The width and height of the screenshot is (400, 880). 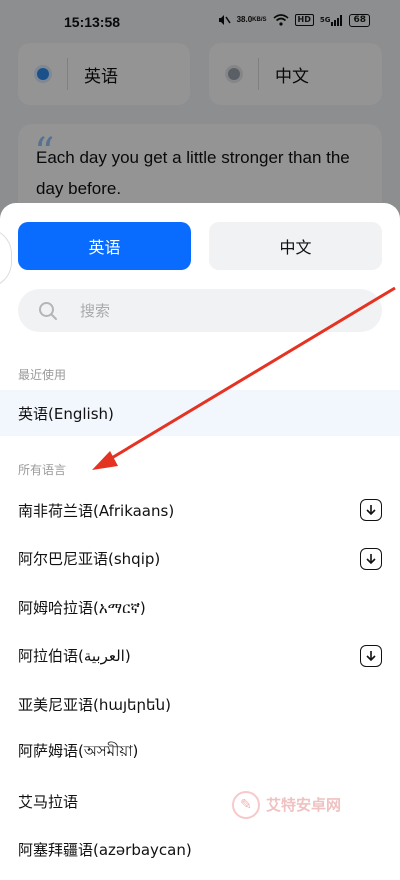 I want to click on language-item: 南非荷兰语(Afrikaans), so click(x=200, y=510).